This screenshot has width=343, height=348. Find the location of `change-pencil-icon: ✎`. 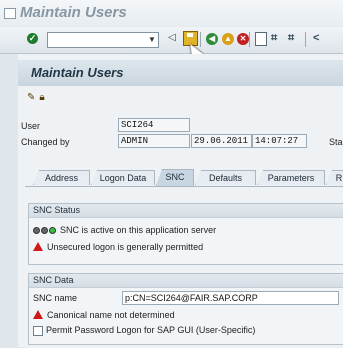

change-pencil-icon: ✎ is located at coordinates (31, 97).